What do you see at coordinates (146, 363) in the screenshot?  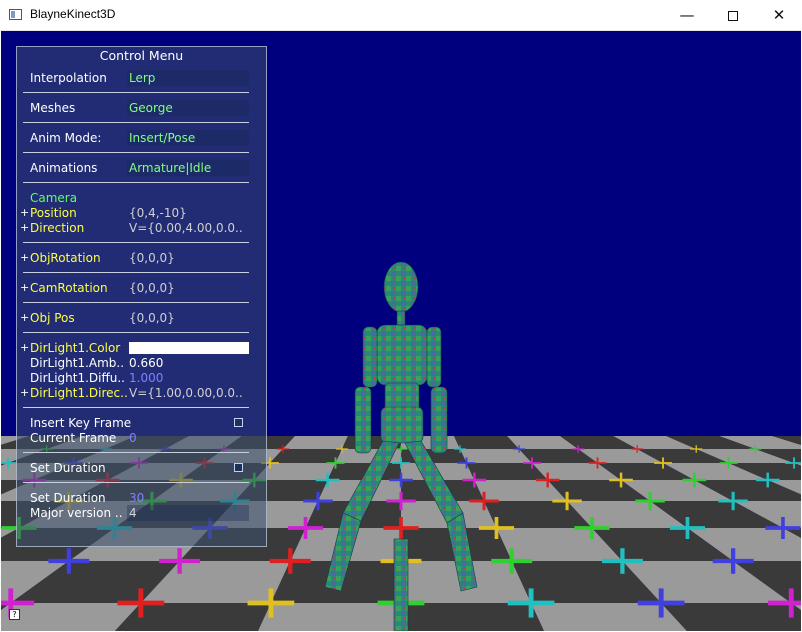 I see `dirlight-ambient-value: 0.660` at bounding box center [146, 363].